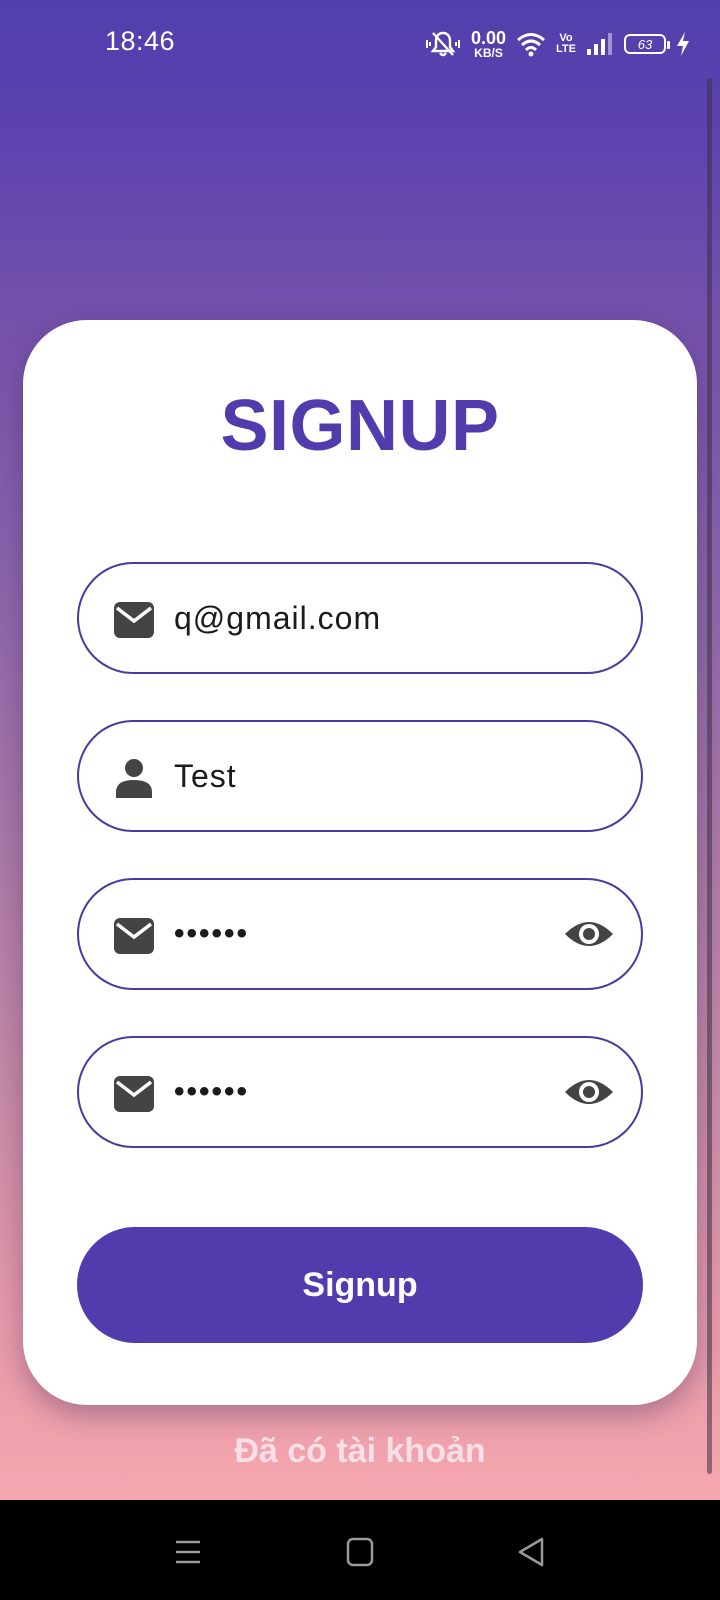  I want to click on status-time: 18:46, so click(140, 41).